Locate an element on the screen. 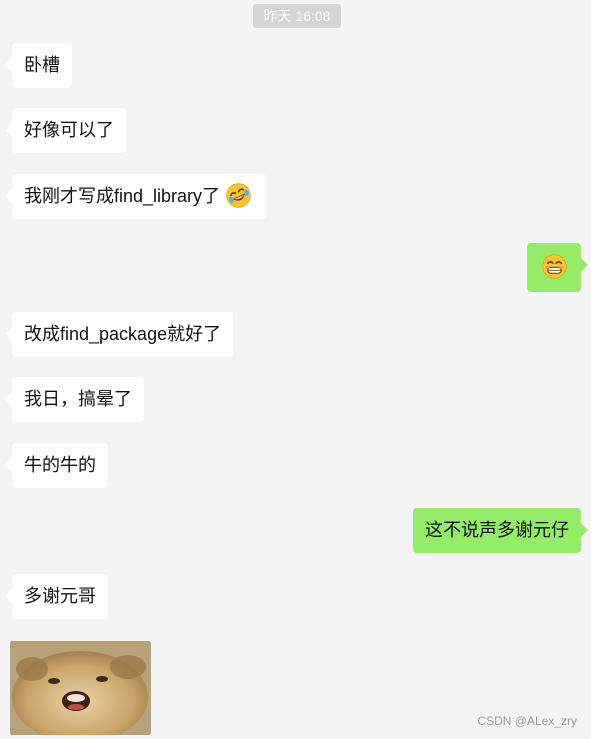  incoming-message-bubble: 多谢元哥 is located at coordinates (56, 596).